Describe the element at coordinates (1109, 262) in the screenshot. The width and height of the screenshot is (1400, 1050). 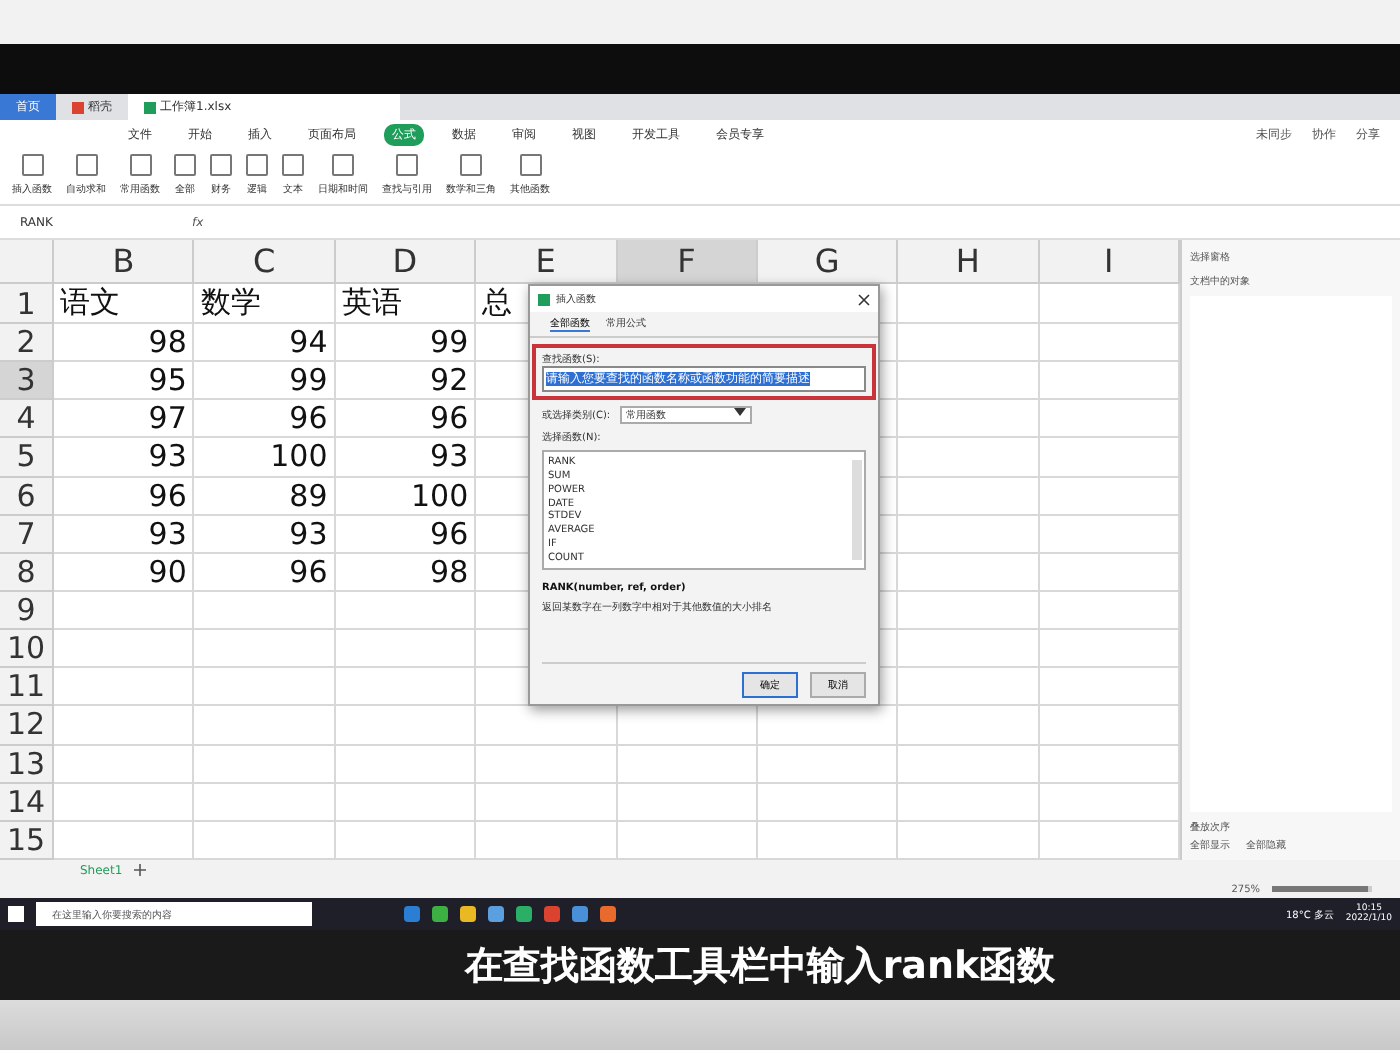
I see `column-header: I` at that location.